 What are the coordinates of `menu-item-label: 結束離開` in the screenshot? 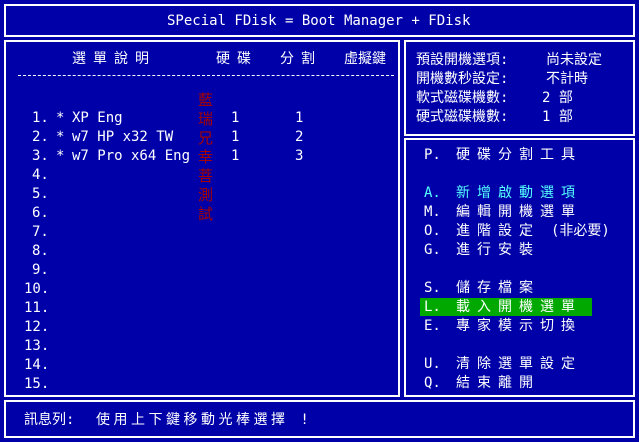 It's located at (498, 383).